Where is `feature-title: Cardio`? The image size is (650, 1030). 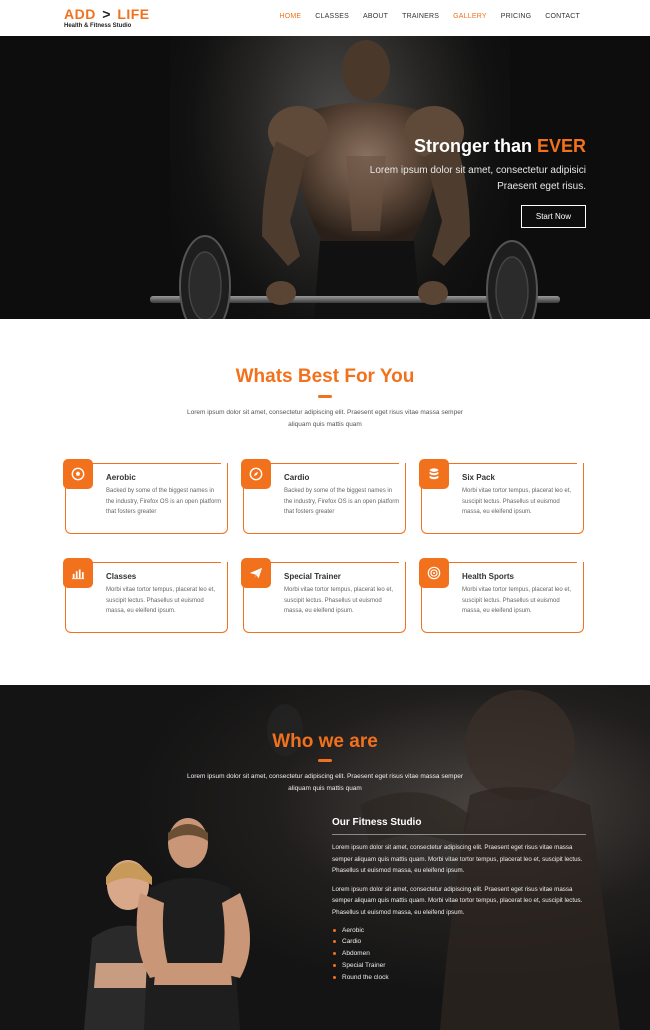 feature-title: Cardio is located at coordinates (297, 477).